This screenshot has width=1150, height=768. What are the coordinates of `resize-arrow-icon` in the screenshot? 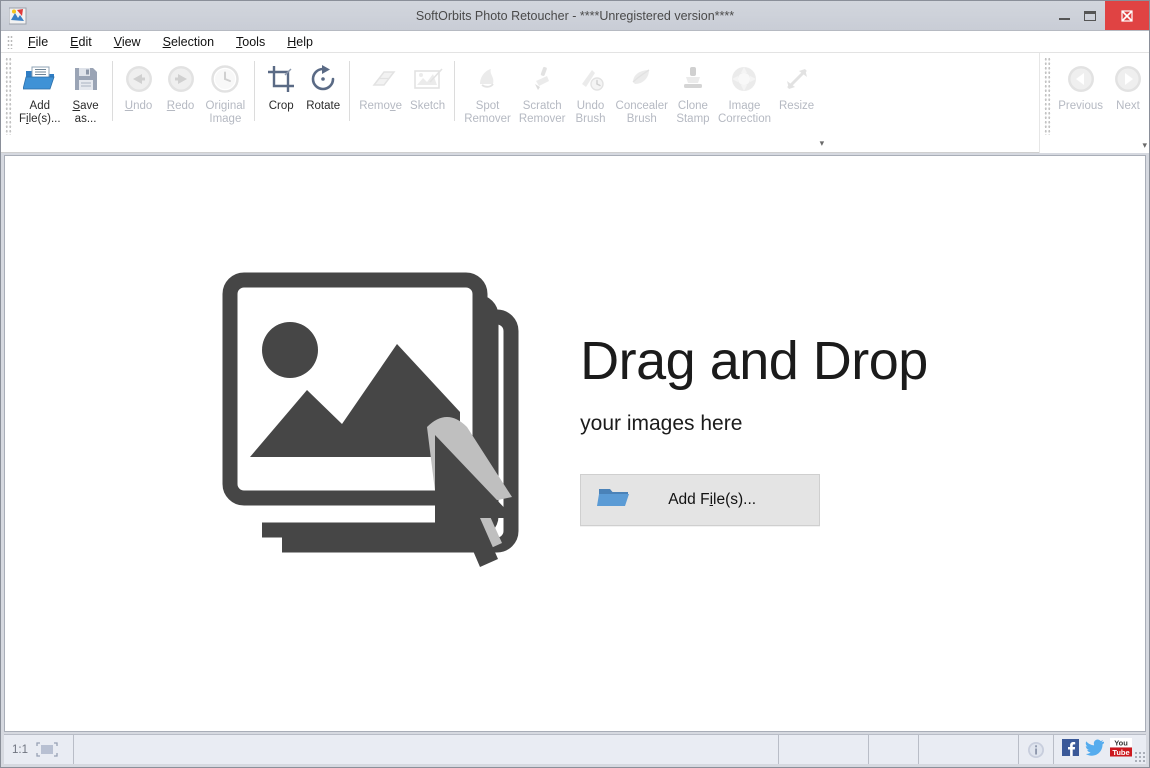 It's located at (797, 79).